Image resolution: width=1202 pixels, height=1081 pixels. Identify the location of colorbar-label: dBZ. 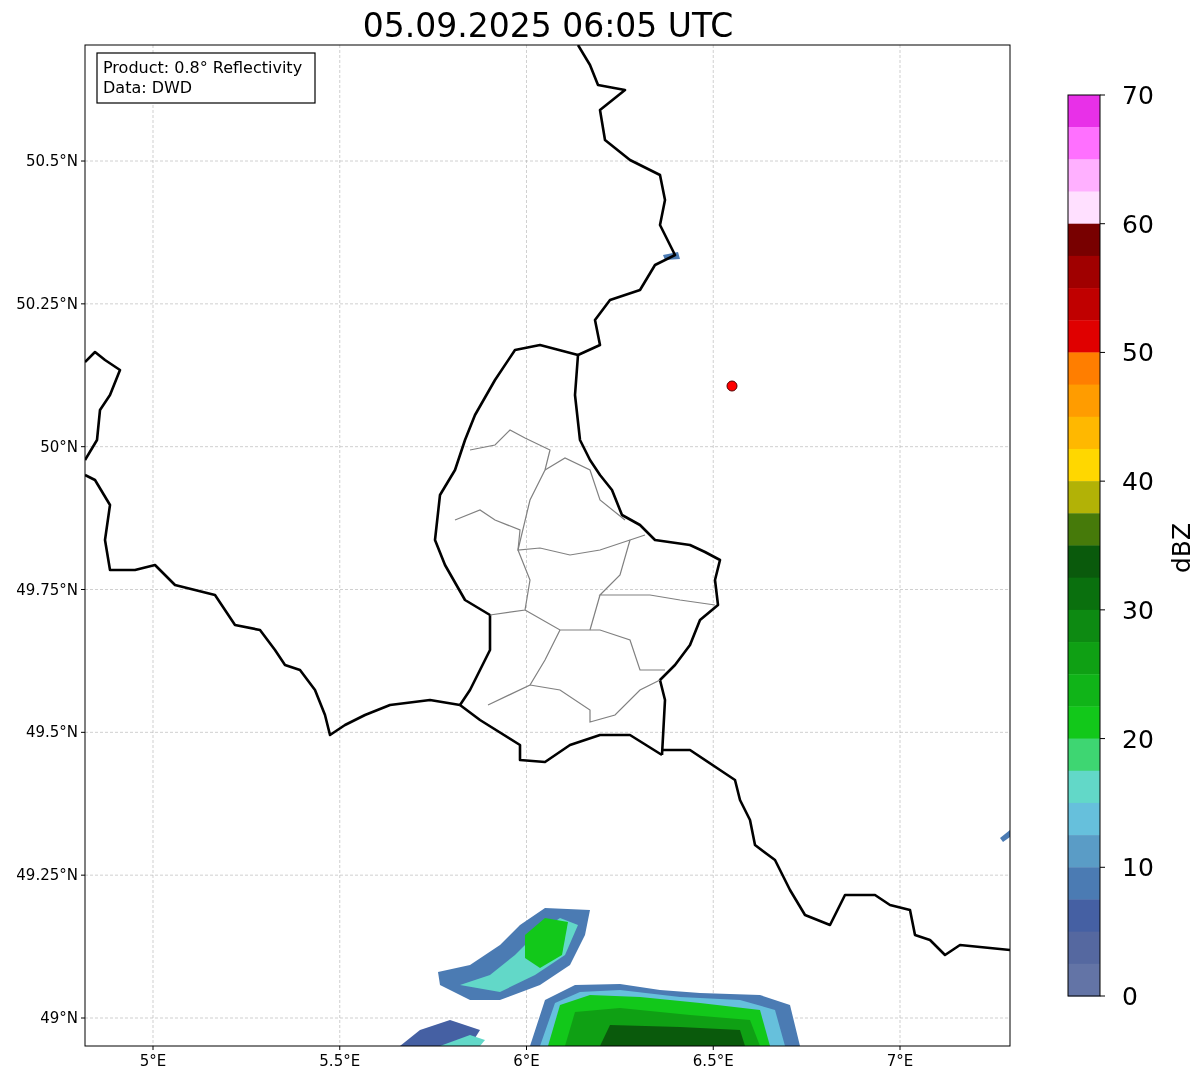
(1181, 548).